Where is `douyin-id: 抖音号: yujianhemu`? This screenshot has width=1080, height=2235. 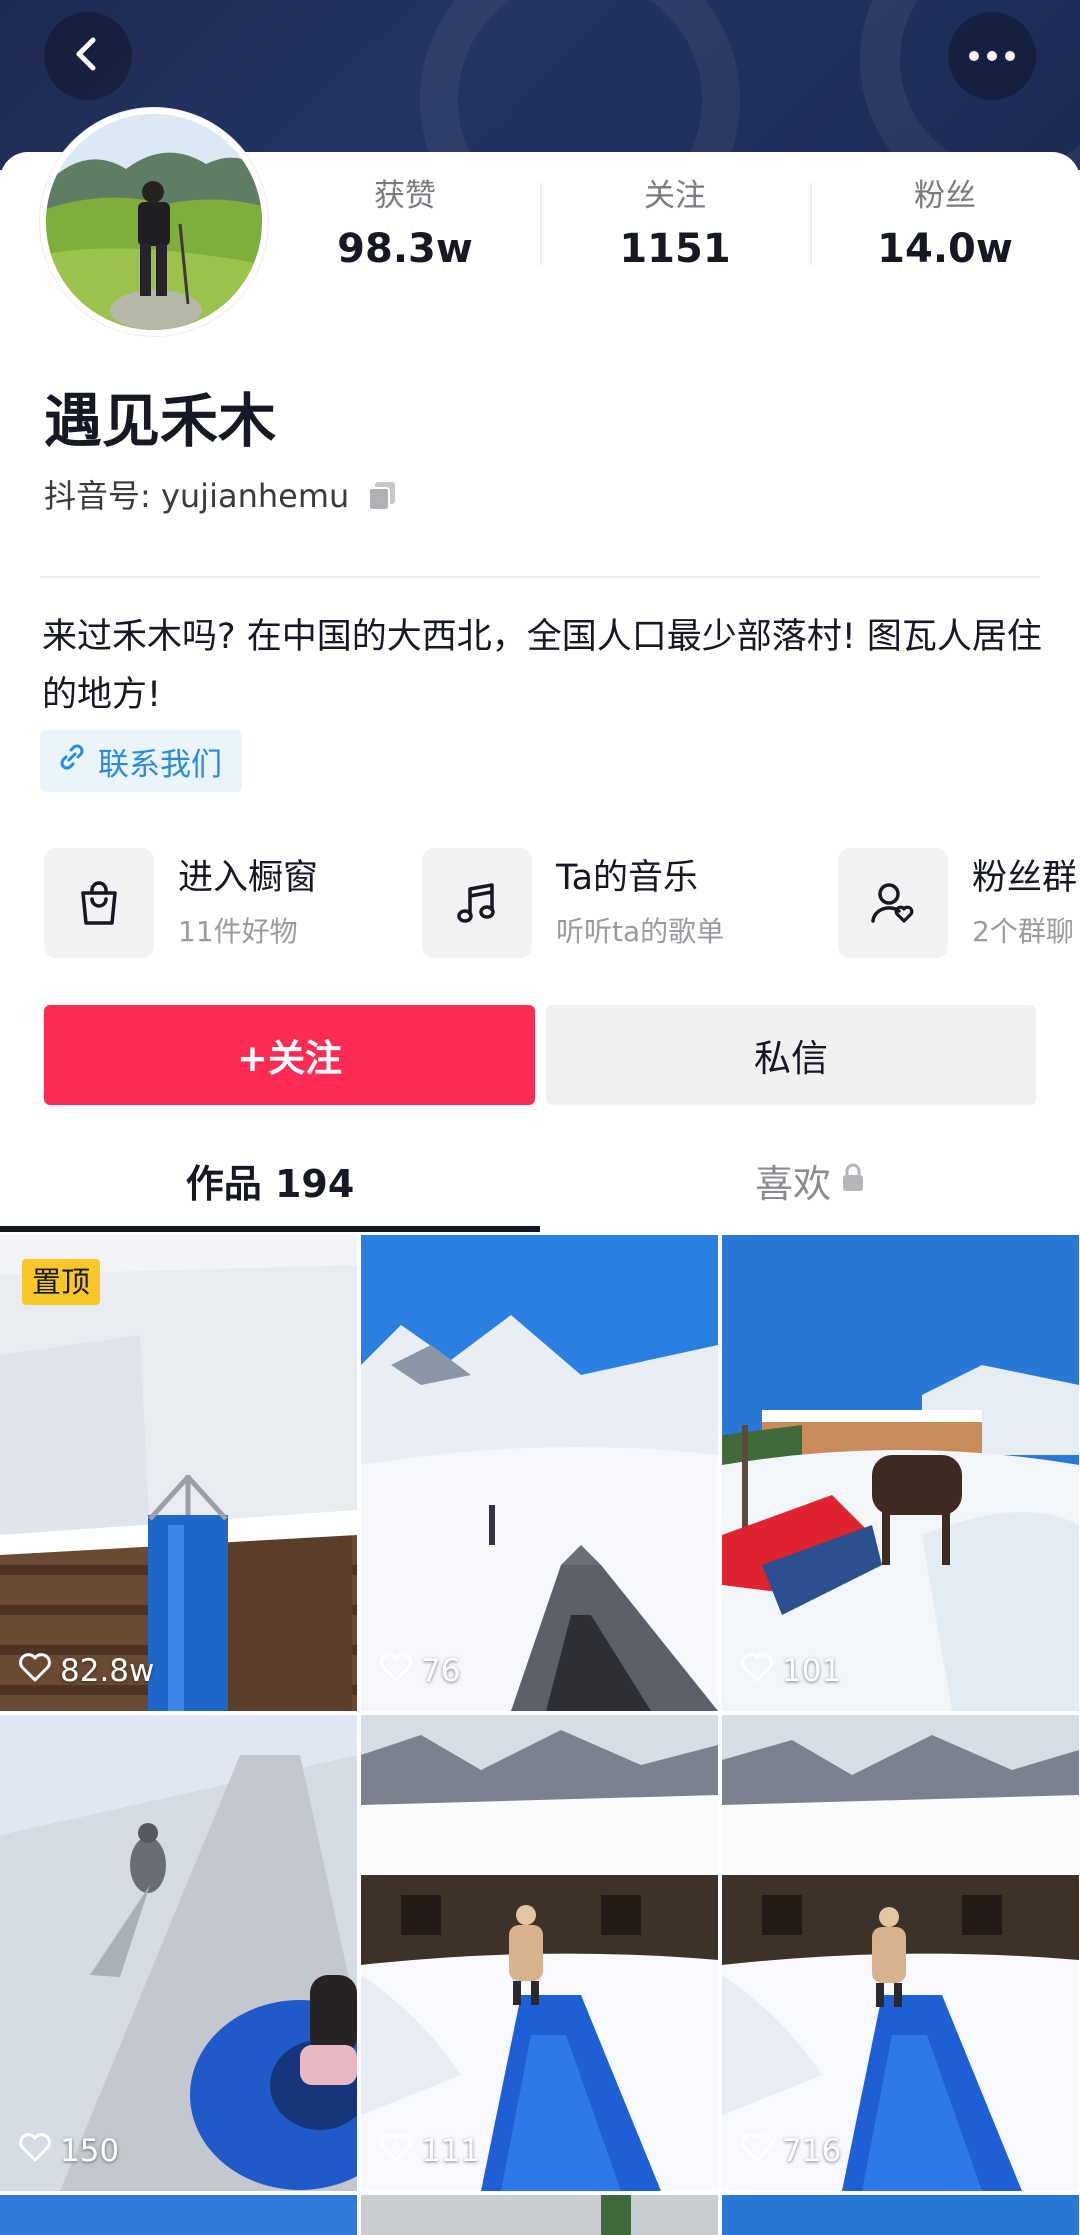
douyin-id: 抖音号: yujianhemu is located at coordinates (222, 496).